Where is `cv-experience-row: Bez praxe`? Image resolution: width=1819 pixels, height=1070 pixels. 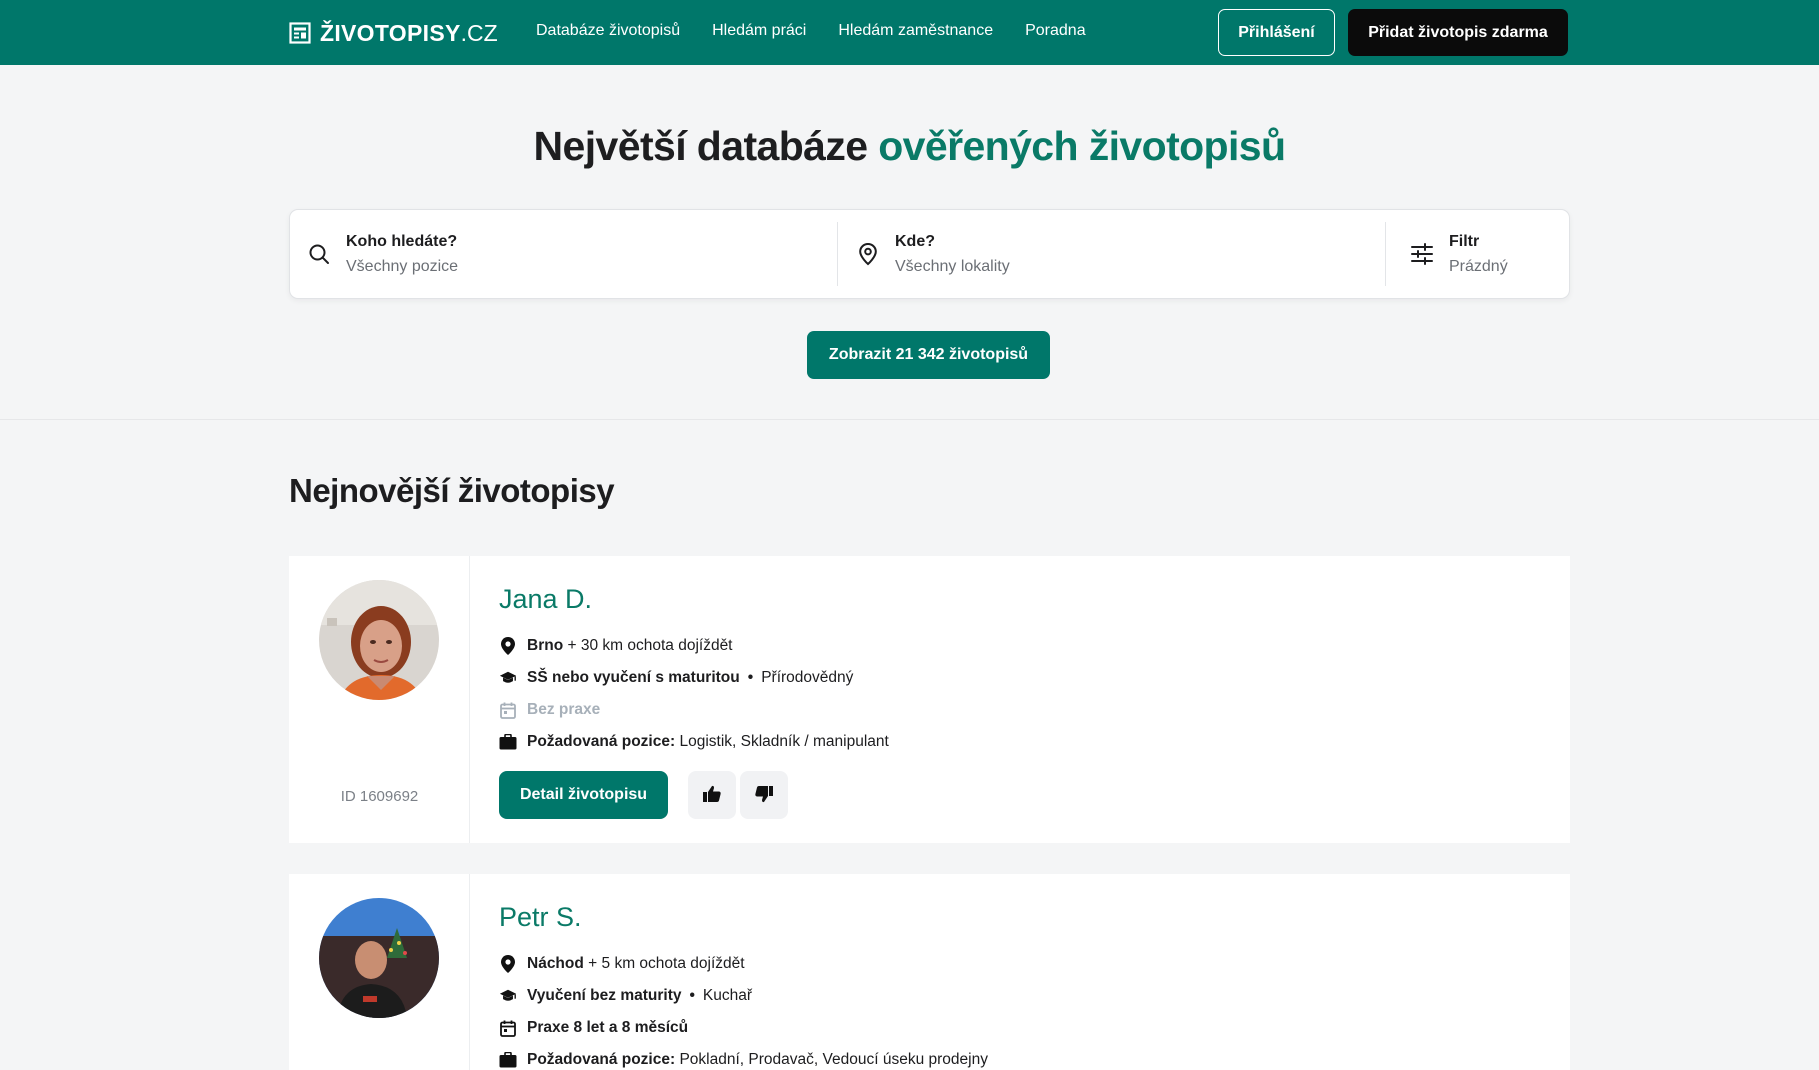 cv-experience-row: Bez praxe is located at coordinates (1024, 710).